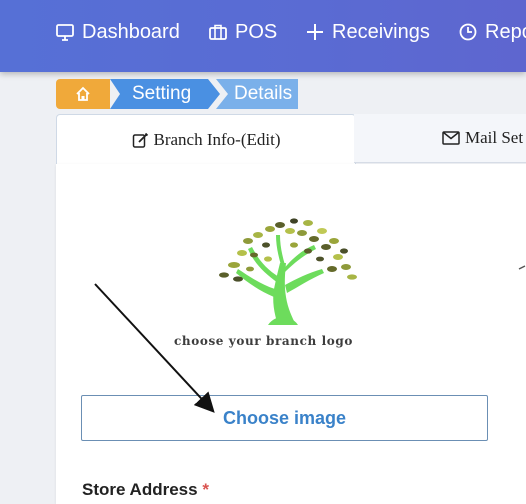 Image resolution: width=526 pixels, height=504 pixels. I want to click on breadcrumb-home, so click(83, 94).